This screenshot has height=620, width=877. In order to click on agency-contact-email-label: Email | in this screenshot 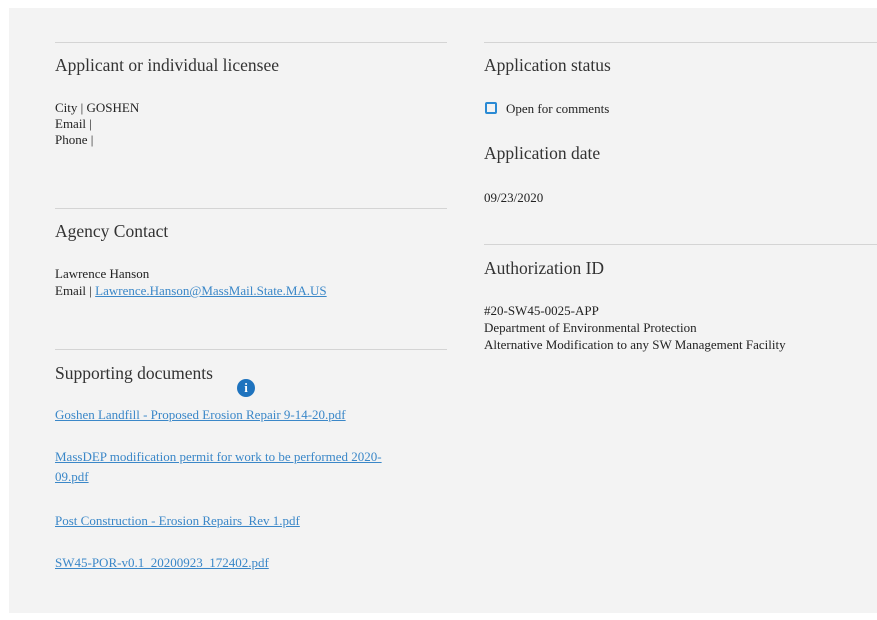, I will do `click(75, 290)`.